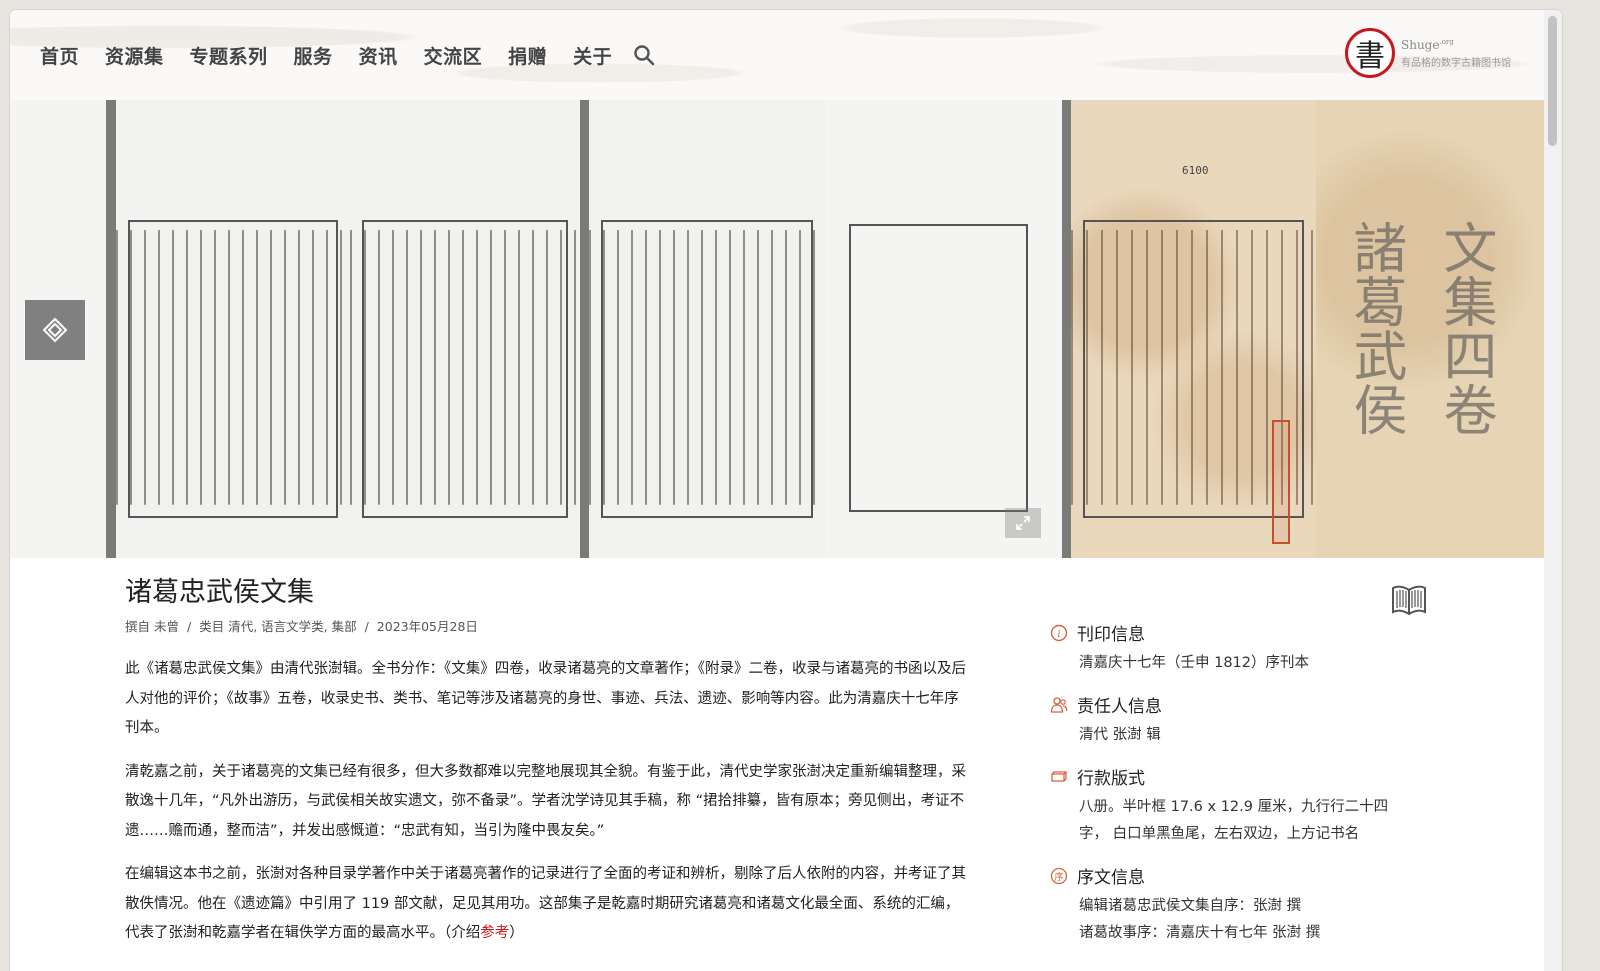 Image resolution: width=1600 pixels, height=971 pixels. Describe the element at coordinates (1552, 81) in the screenshot. I see `scrollbar-thumb` at that location.